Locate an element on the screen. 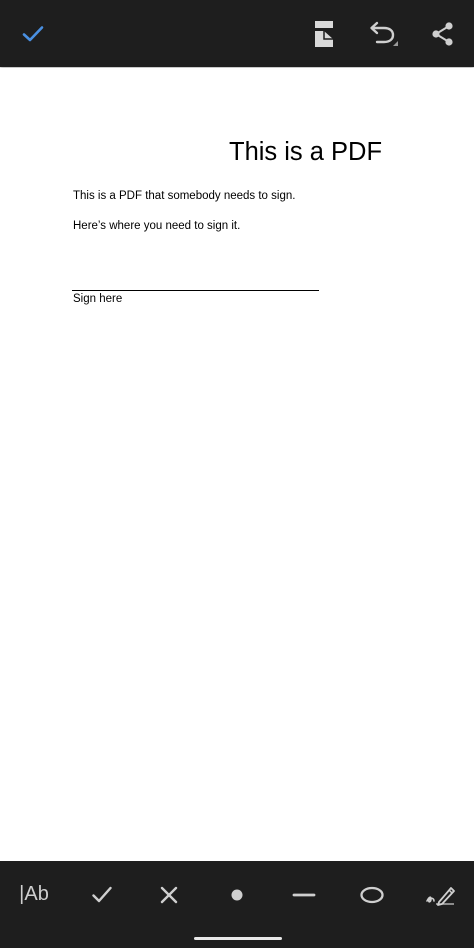 This screenshot has height=948, width=474. done-button is located at coordinates (33, 34).